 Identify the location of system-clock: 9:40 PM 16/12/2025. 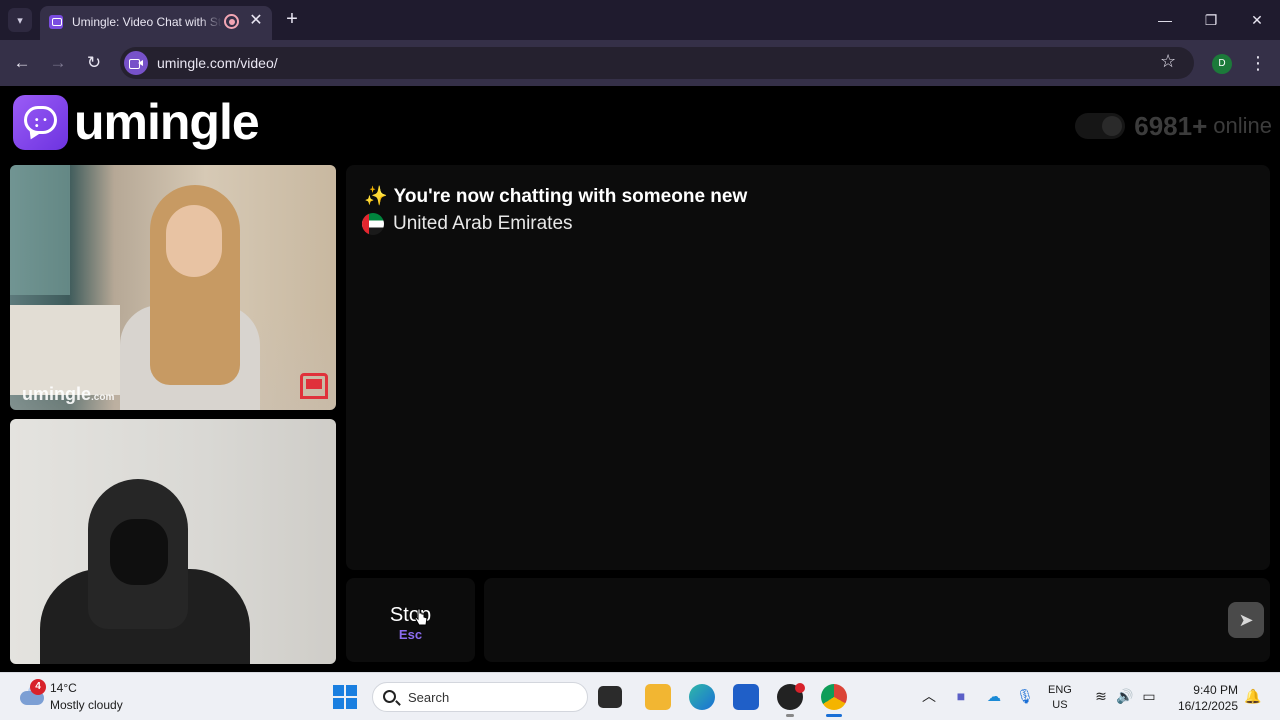
(1205, 698).